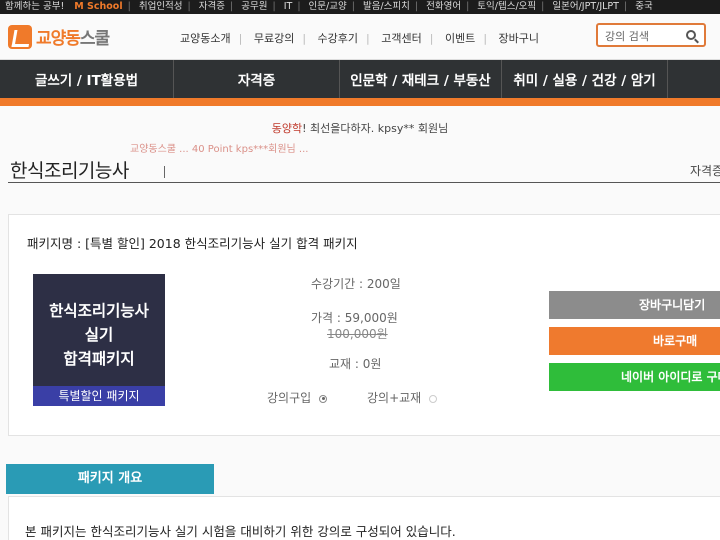  Describe the element at coordinates (394, 398) in the screenshot. I see `option-lecture-book-label: 강의+교재` at that location.